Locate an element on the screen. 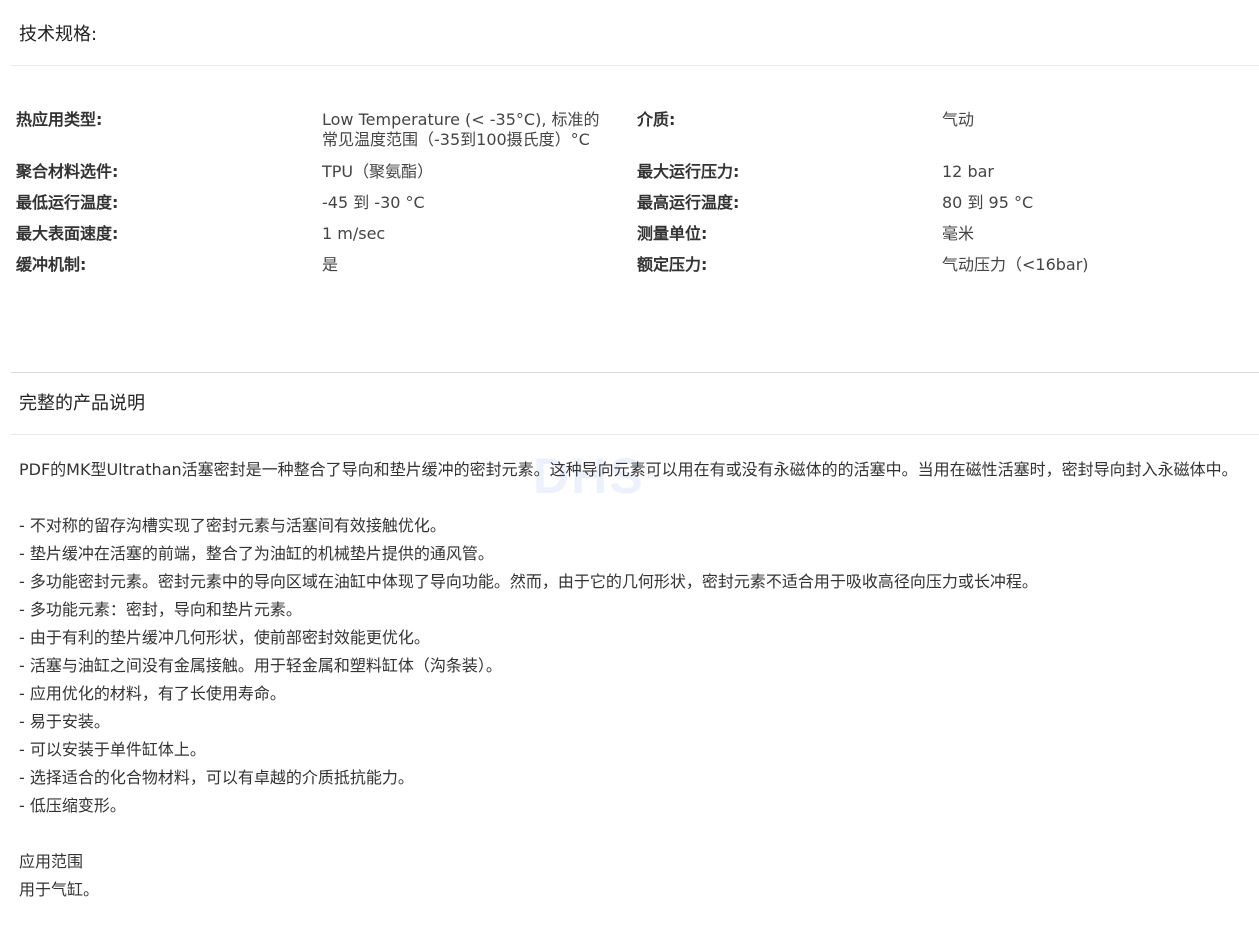  spec-value: 1 m/sec is located at coordinates (354, 233).